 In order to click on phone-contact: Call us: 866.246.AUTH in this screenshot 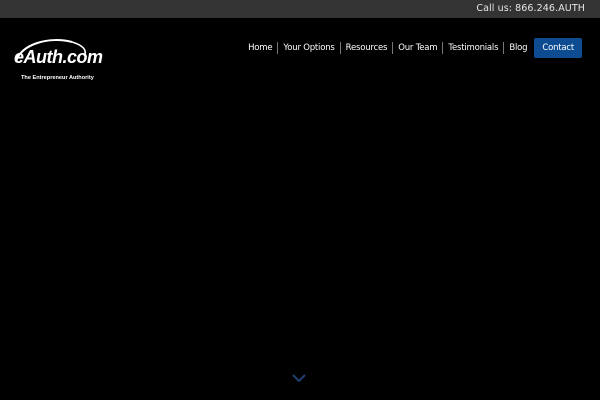, I will do `click(530, 8)`.